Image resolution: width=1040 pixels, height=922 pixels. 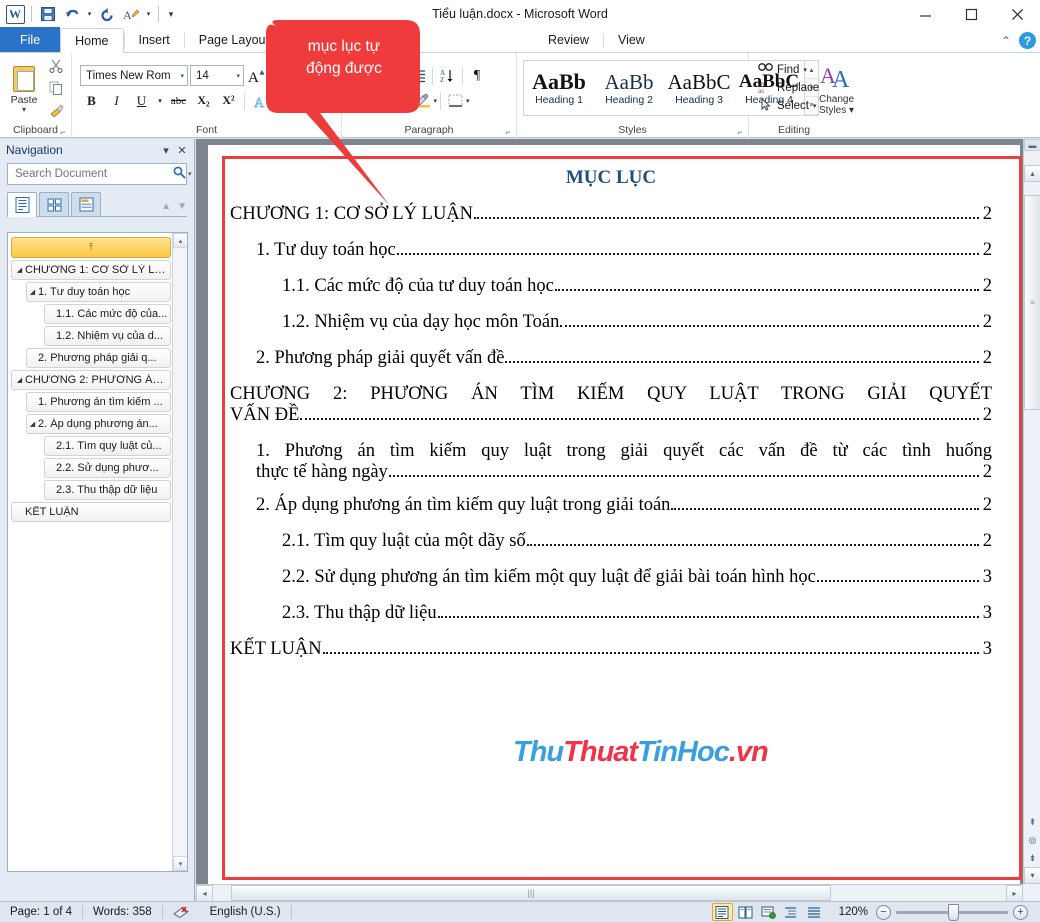 What do you see at coordinates (360, 100) in the screenshot?
I see `justify-button` at bounding box center [360, 100].